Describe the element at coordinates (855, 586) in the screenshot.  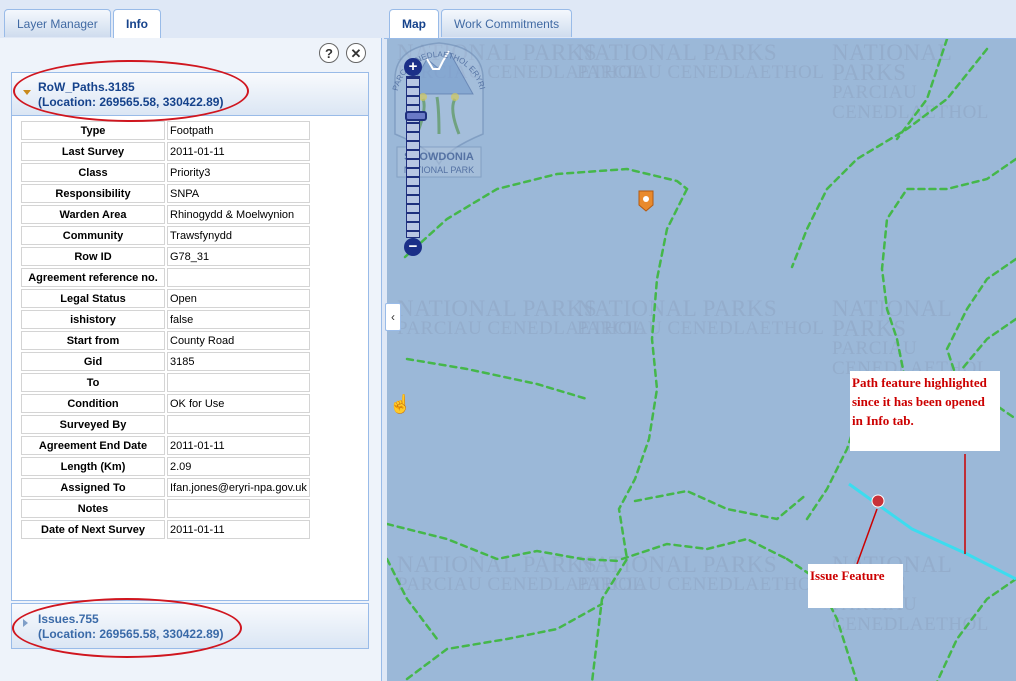
I see `annotation-issue-note: Issue Feature` at that location.